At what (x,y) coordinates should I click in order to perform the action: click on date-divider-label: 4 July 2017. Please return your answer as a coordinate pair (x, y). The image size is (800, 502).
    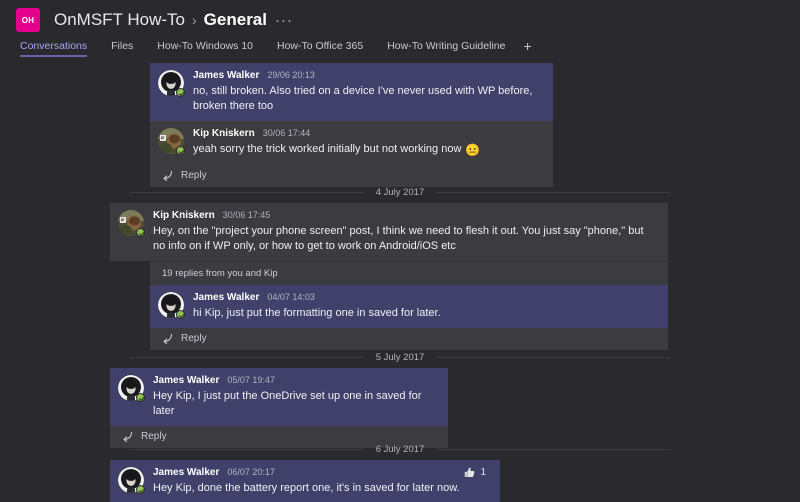
    Looking at the image, I should click on (400, 192).